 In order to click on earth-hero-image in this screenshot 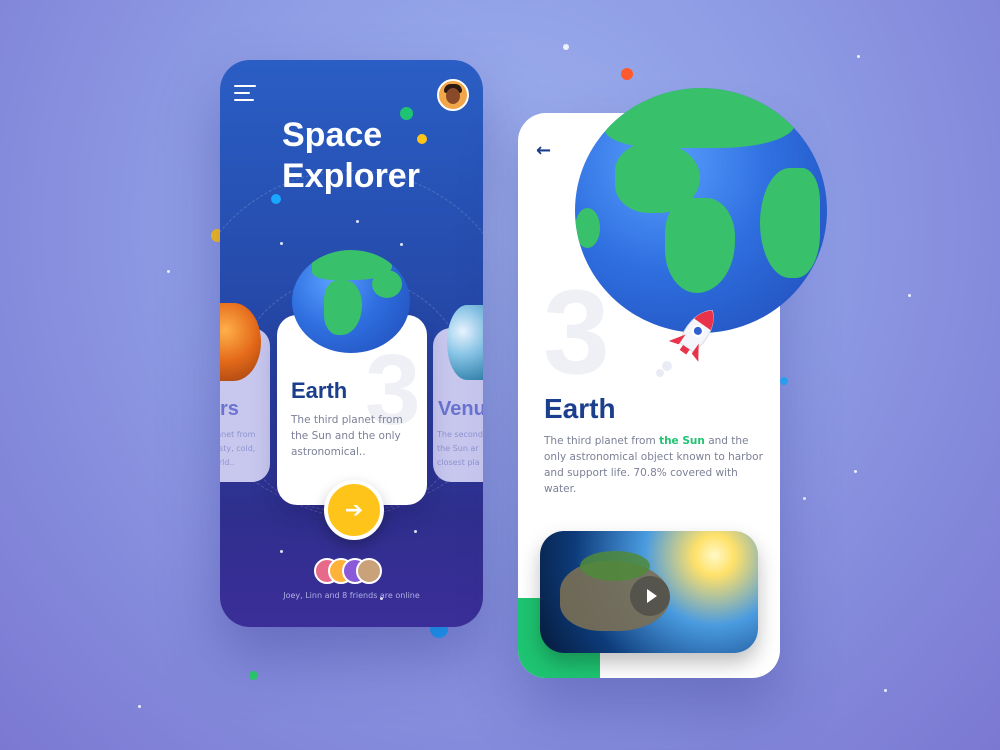, I will do `click(701, 210)`.